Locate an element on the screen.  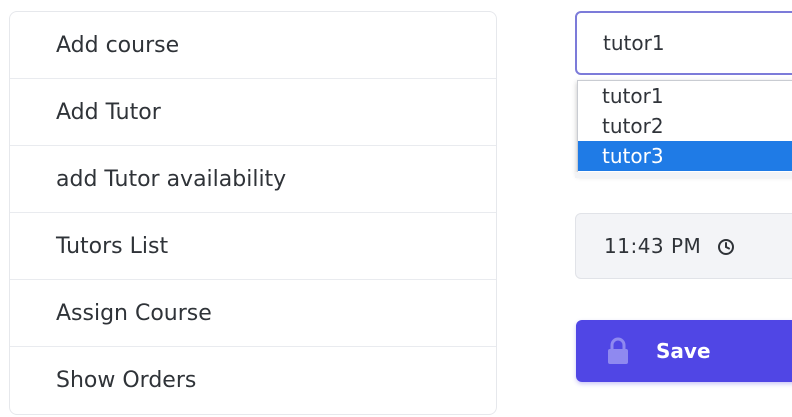
menu-item-tutors-list: Tutors List is located at coordinates (253, 246).